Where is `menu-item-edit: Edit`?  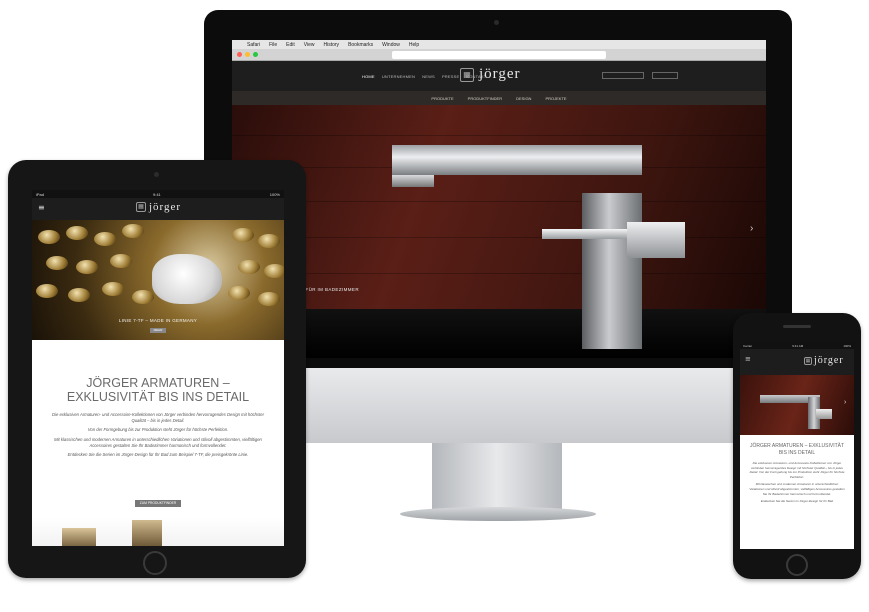 menu-item-edit: Edit is located at coordinates (290, 45).